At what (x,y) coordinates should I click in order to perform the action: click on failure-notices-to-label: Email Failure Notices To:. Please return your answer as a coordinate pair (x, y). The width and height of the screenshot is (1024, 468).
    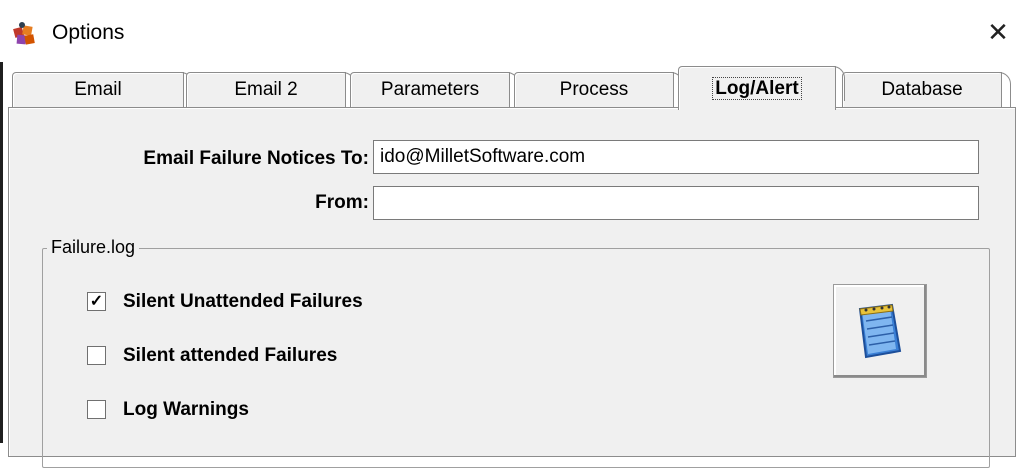
    Looking at the image, I should click on (256, 158).